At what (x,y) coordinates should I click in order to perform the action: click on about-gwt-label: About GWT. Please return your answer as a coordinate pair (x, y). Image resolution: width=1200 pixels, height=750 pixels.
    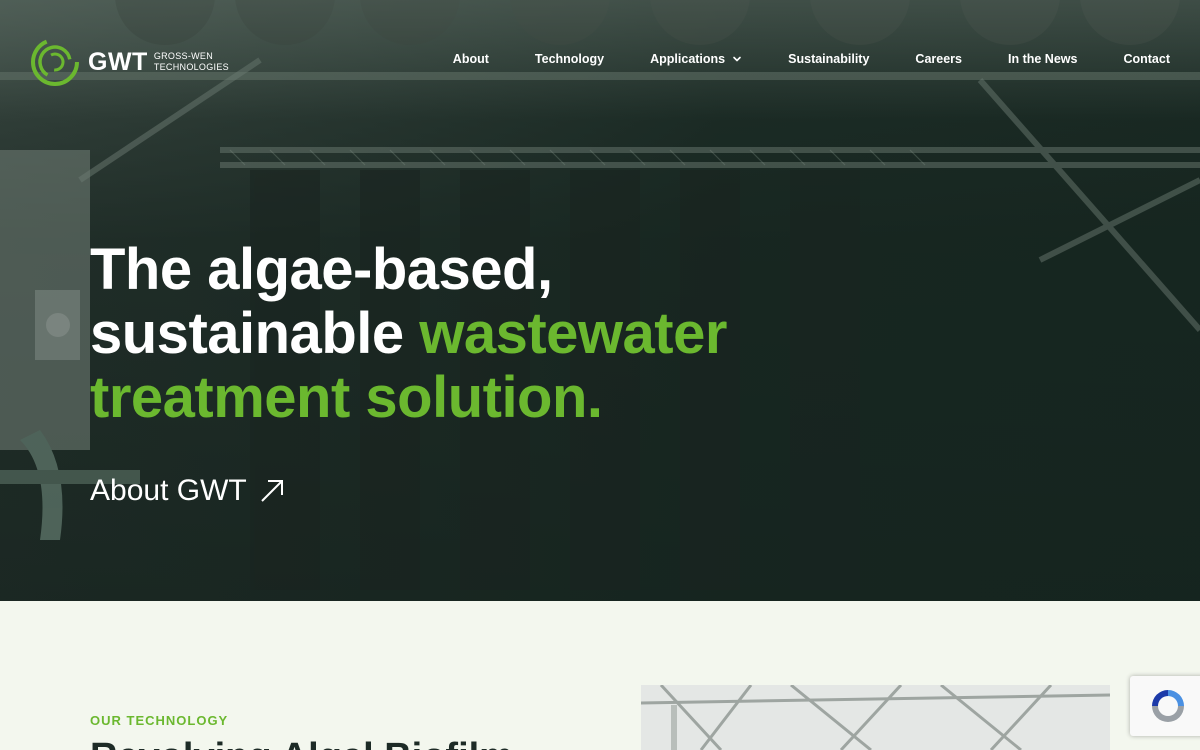
    Looking at the image, I should click on (168, 490).